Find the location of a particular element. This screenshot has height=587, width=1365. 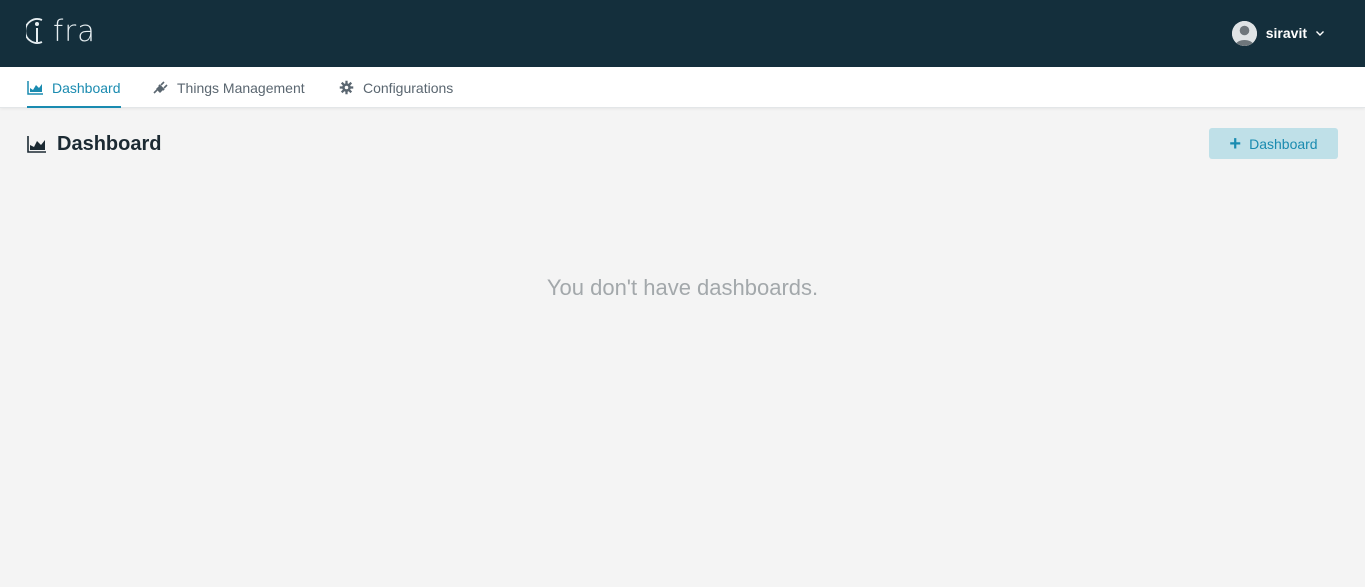

empty-state-message: You don't have dashboards. is located at coordinates (682, 287).